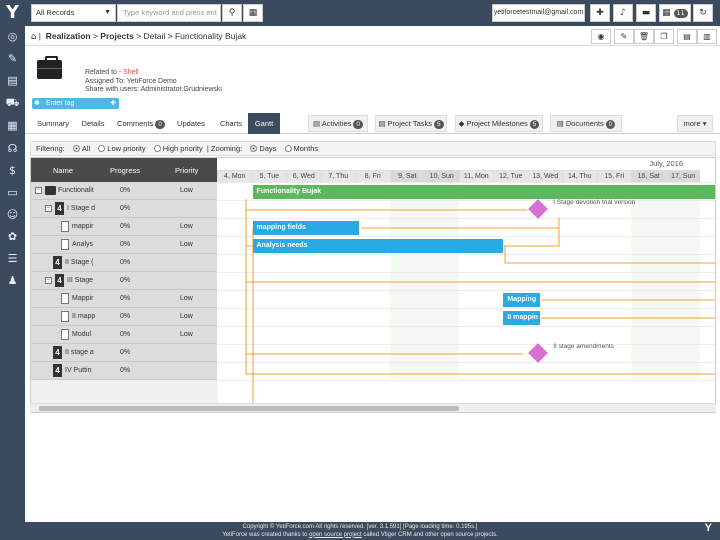  Describe the element at coordinates (124, 263) in the screenshot. I see `gantt-grid-row: 4 II Stage (0%` at that location.